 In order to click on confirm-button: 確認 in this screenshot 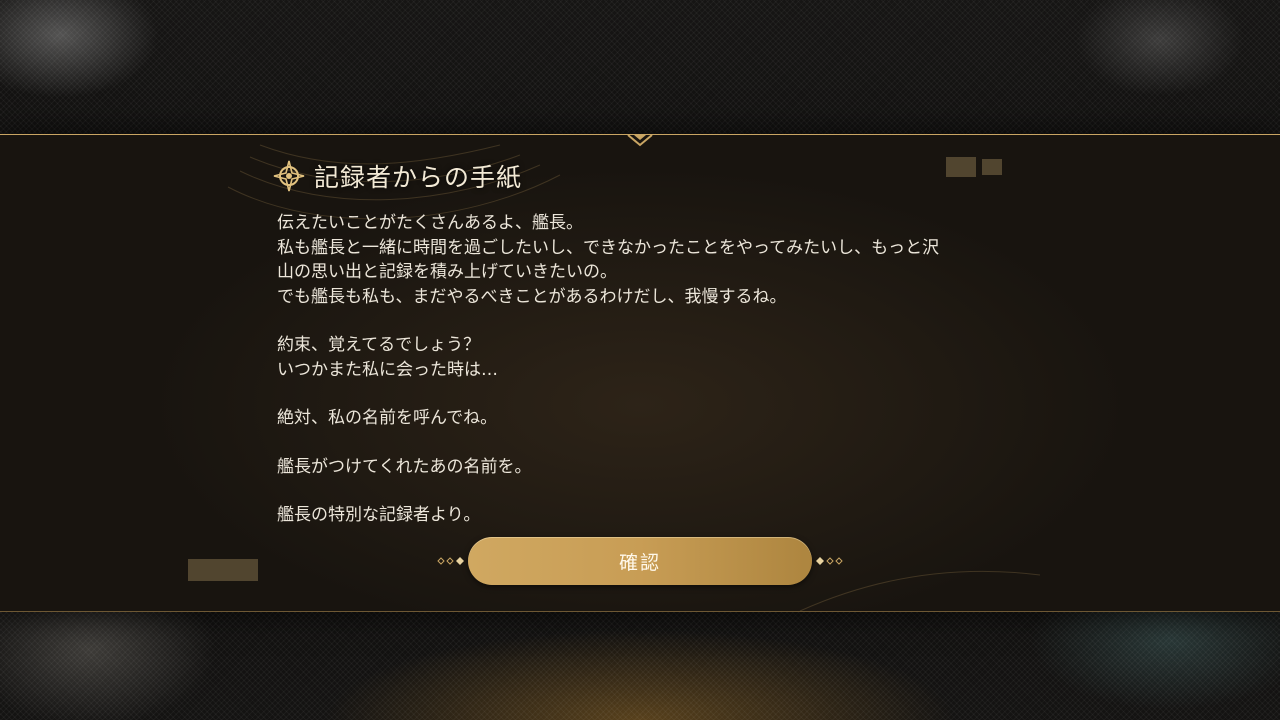, I will do `click(640, 561)`.